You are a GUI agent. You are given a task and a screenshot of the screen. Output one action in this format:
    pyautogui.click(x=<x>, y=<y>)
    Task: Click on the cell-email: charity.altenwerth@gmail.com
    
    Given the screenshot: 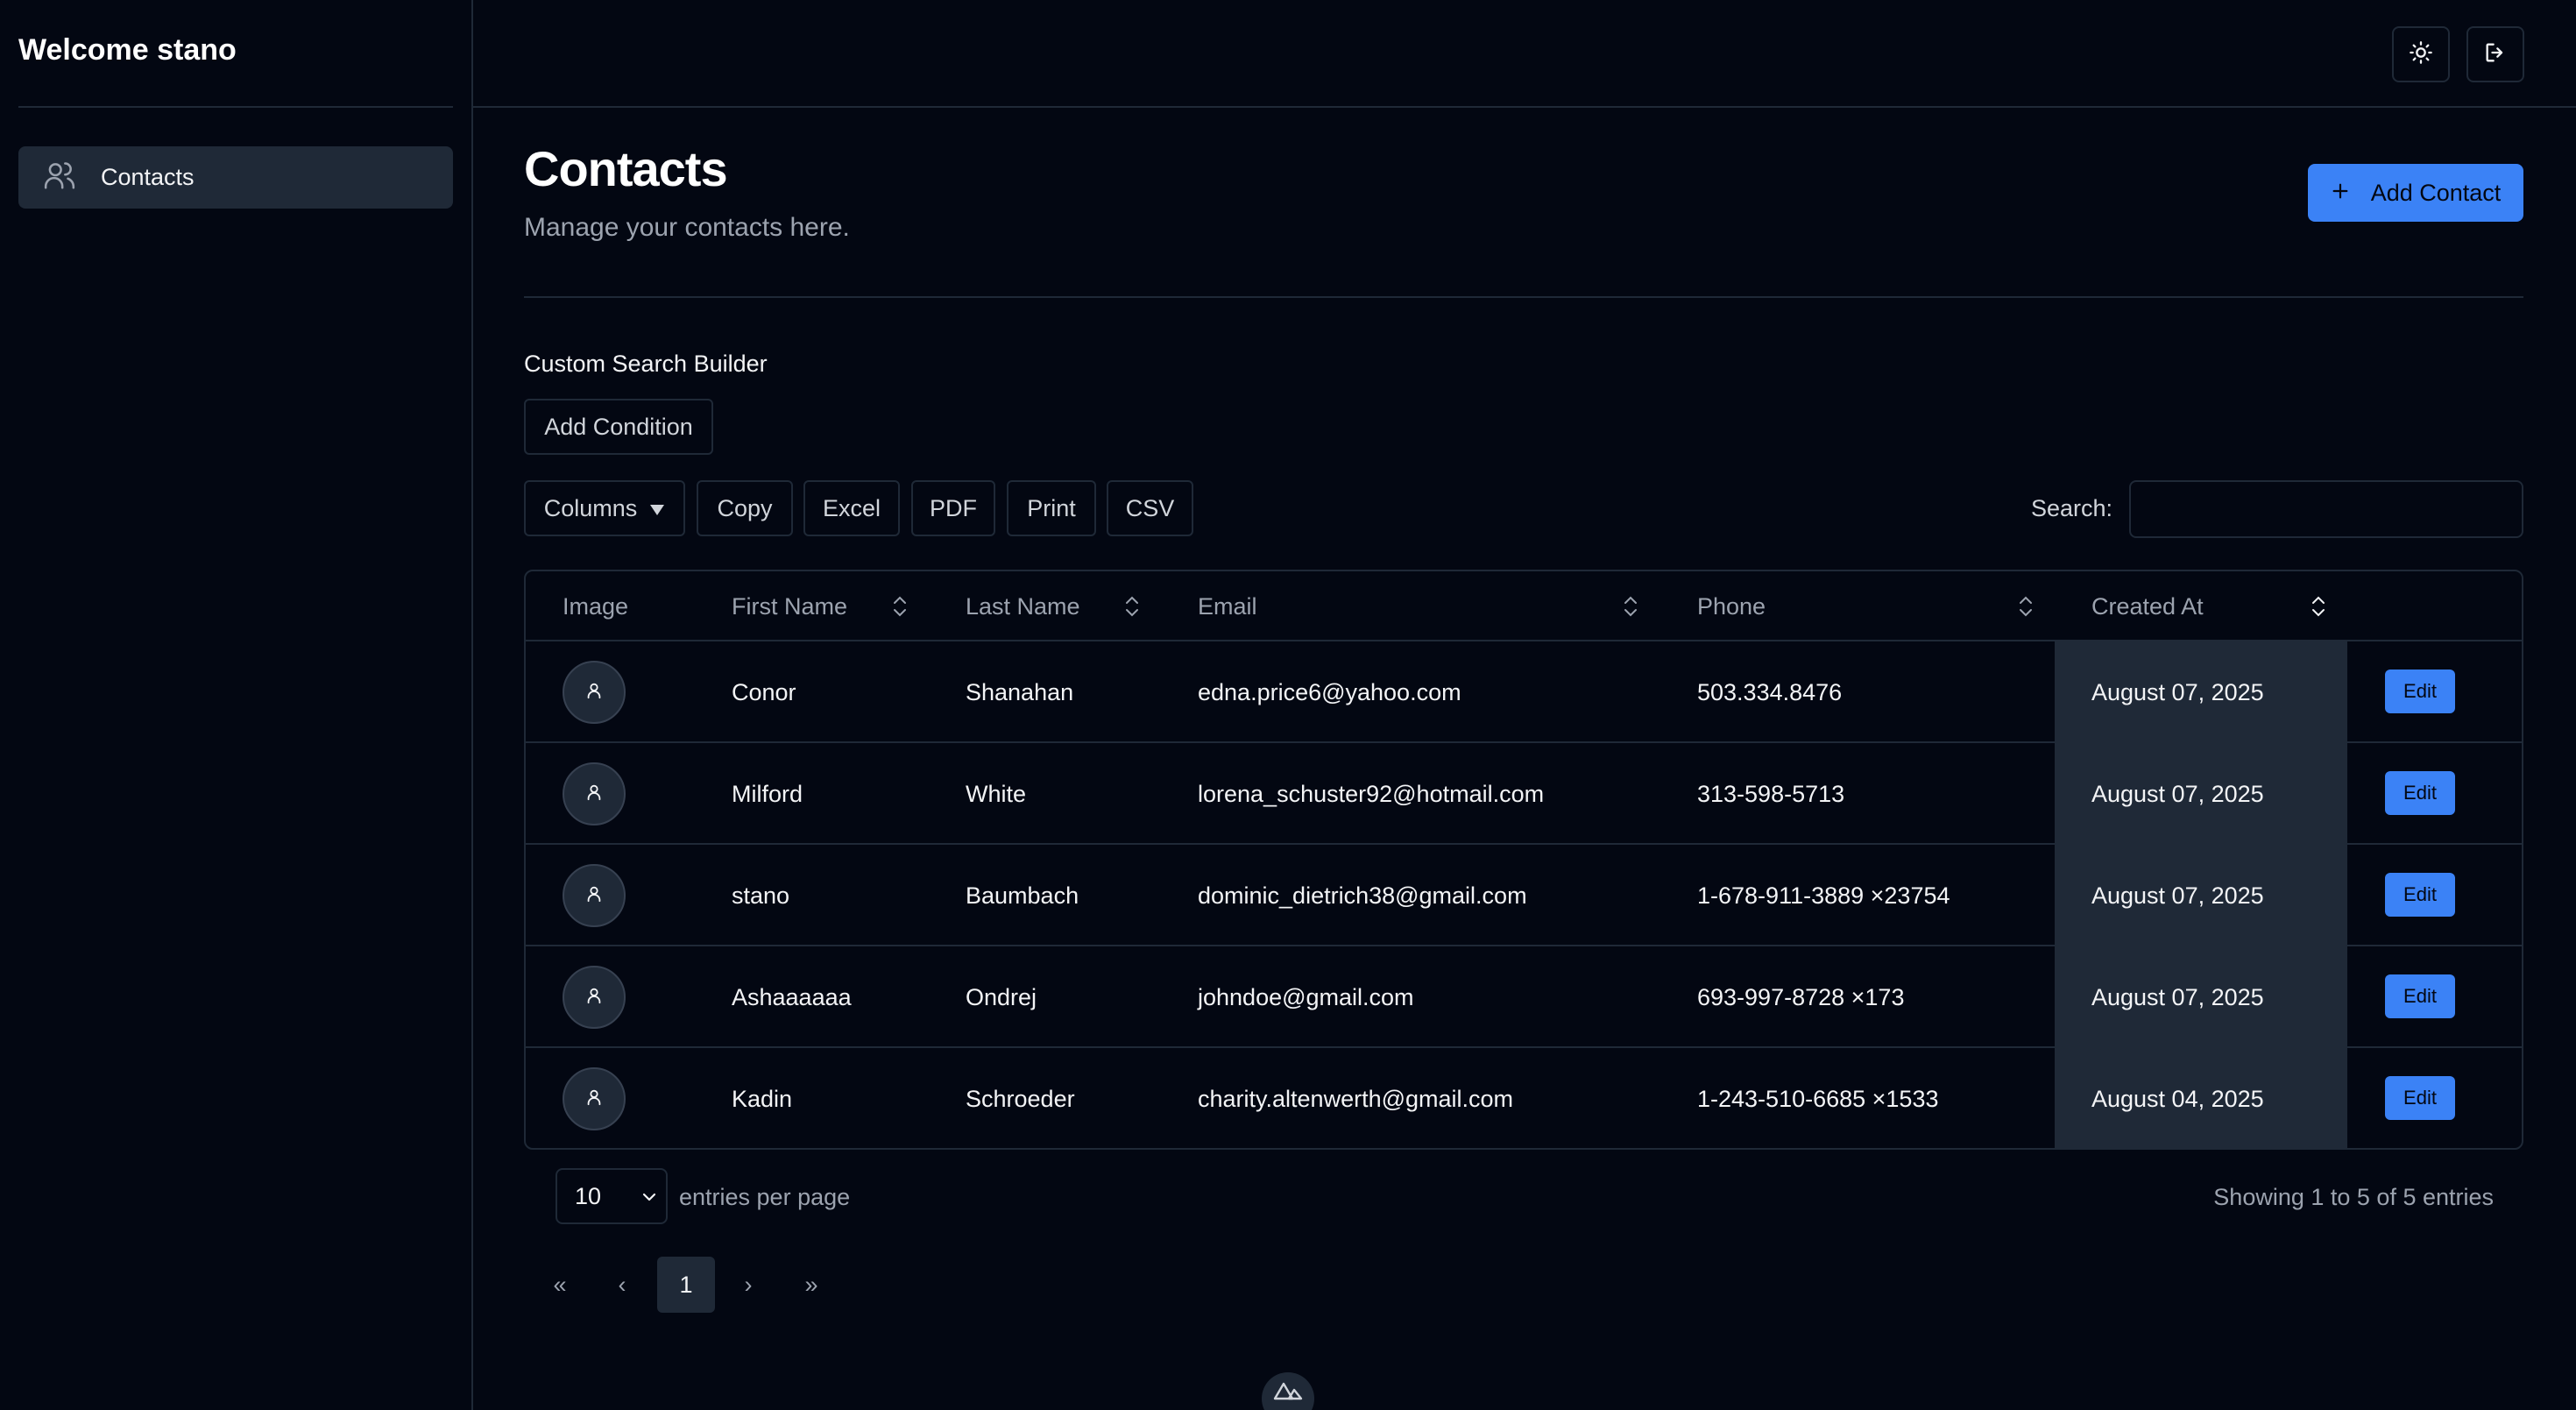 What is the action you would take?
    pyautogui.click(x=1356, y=1098)
    